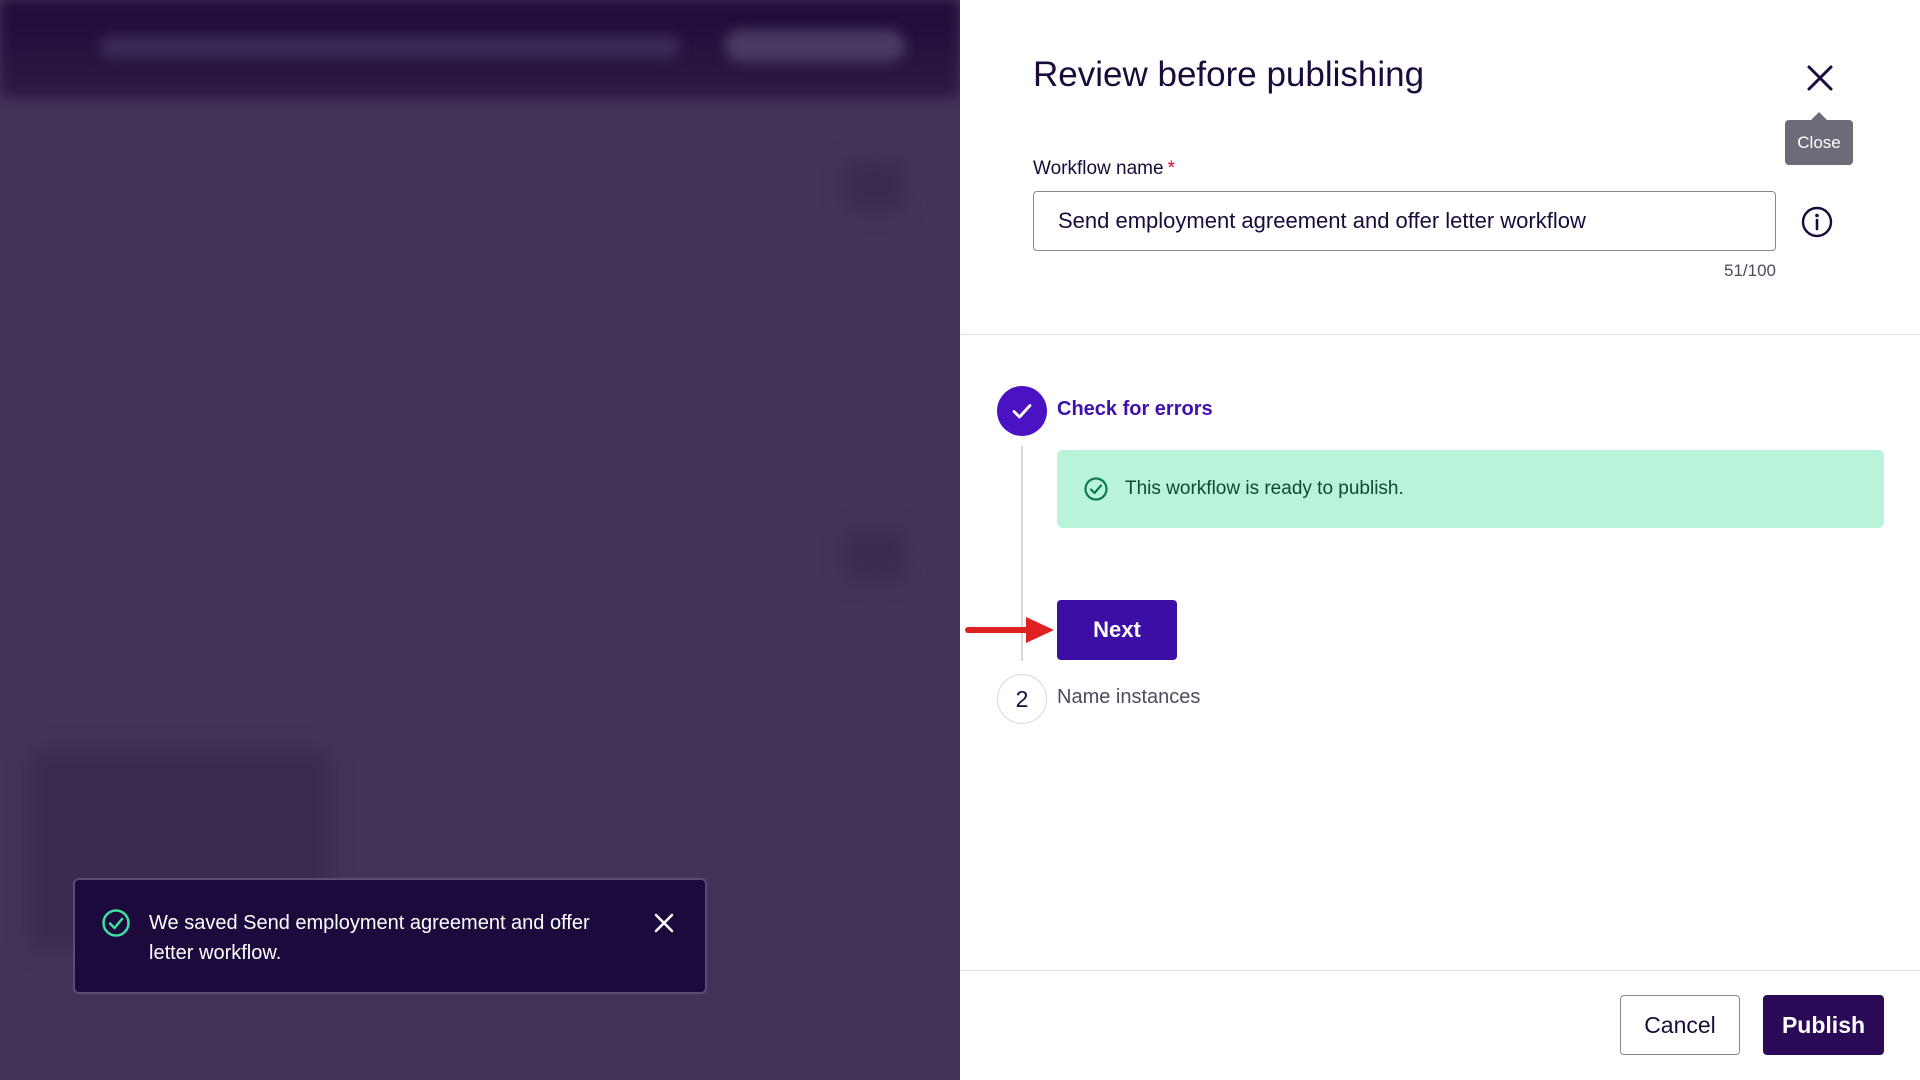 The height and width of the screenshot is (1080, 1920). I want to click on step-2-label: Name instances, so click(1128, 697).